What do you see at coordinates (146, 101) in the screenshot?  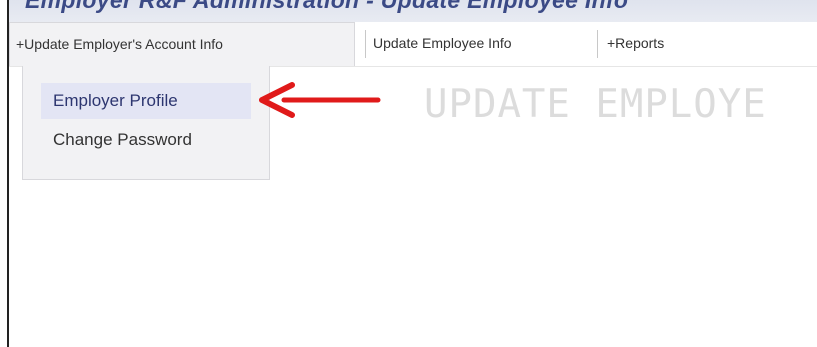 I see `dropdown-item-employer-profile: Employer Profile` at bounding box center [146, 101].